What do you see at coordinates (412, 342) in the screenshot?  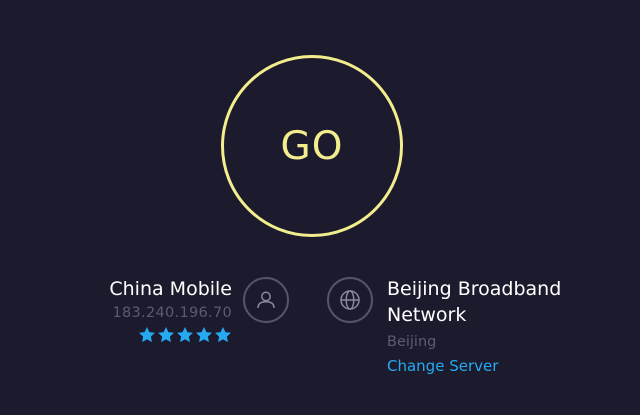 I see `server-city: Beijing` at bounding box center [412, 342].